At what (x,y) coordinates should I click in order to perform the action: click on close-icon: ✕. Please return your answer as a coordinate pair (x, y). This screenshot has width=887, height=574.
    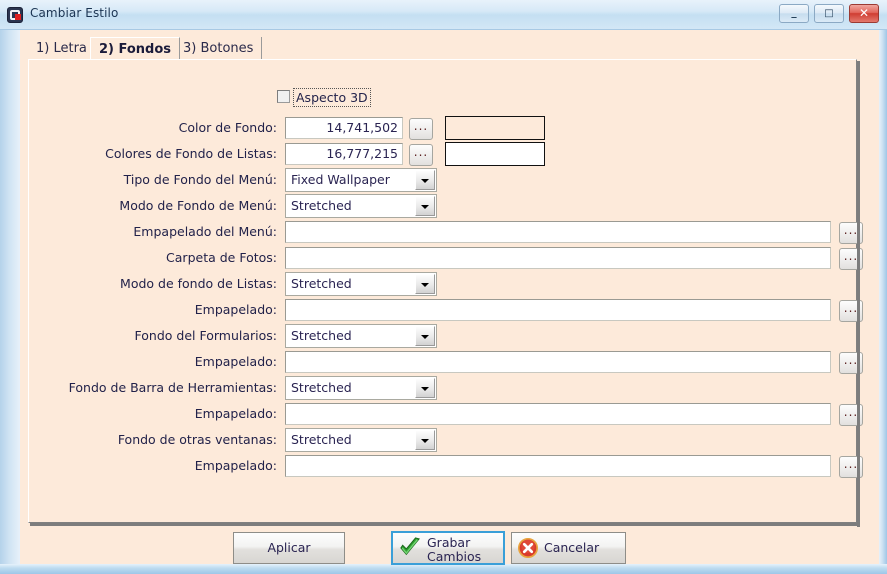
    Looking at the image, I should click on (864, 13).